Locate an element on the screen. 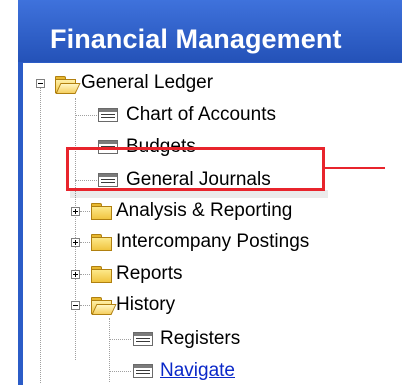 This screenshot has height=385, width=402. tree-item-chart-of-accounts: Chart of Accounts is located at coordinates (201, 115).